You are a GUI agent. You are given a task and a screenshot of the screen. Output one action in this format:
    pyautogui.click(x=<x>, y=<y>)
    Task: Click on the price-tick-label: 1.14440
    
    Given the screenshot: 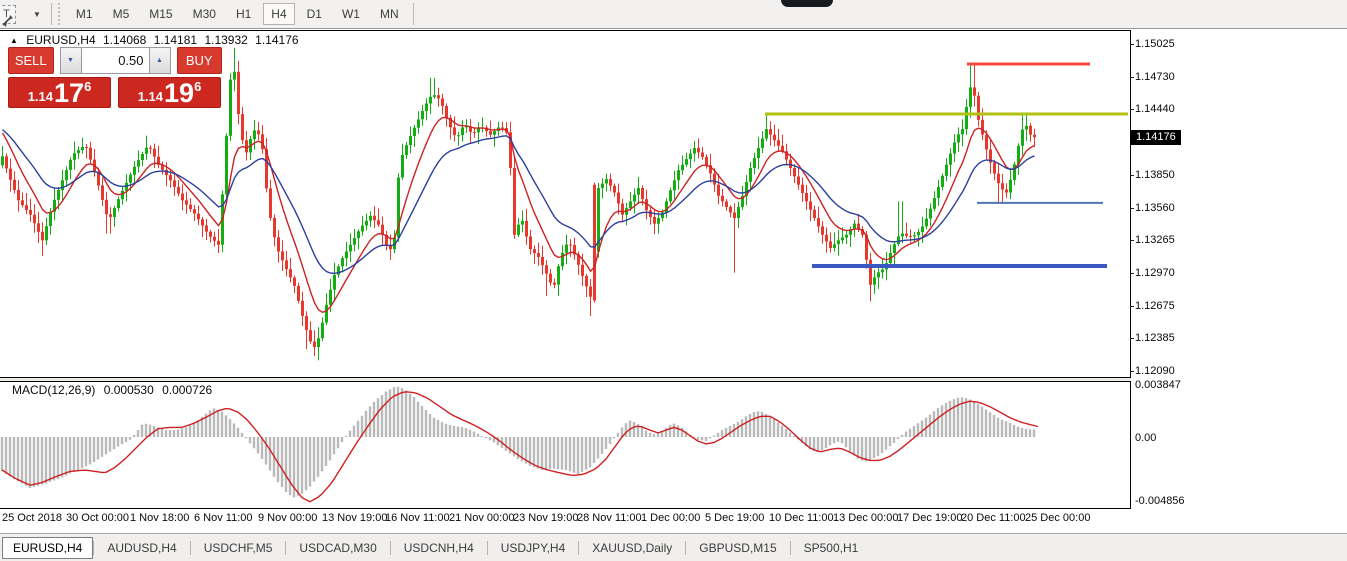 What is the action you would take?
    pyautogui.click(x=1155, y=109)
    